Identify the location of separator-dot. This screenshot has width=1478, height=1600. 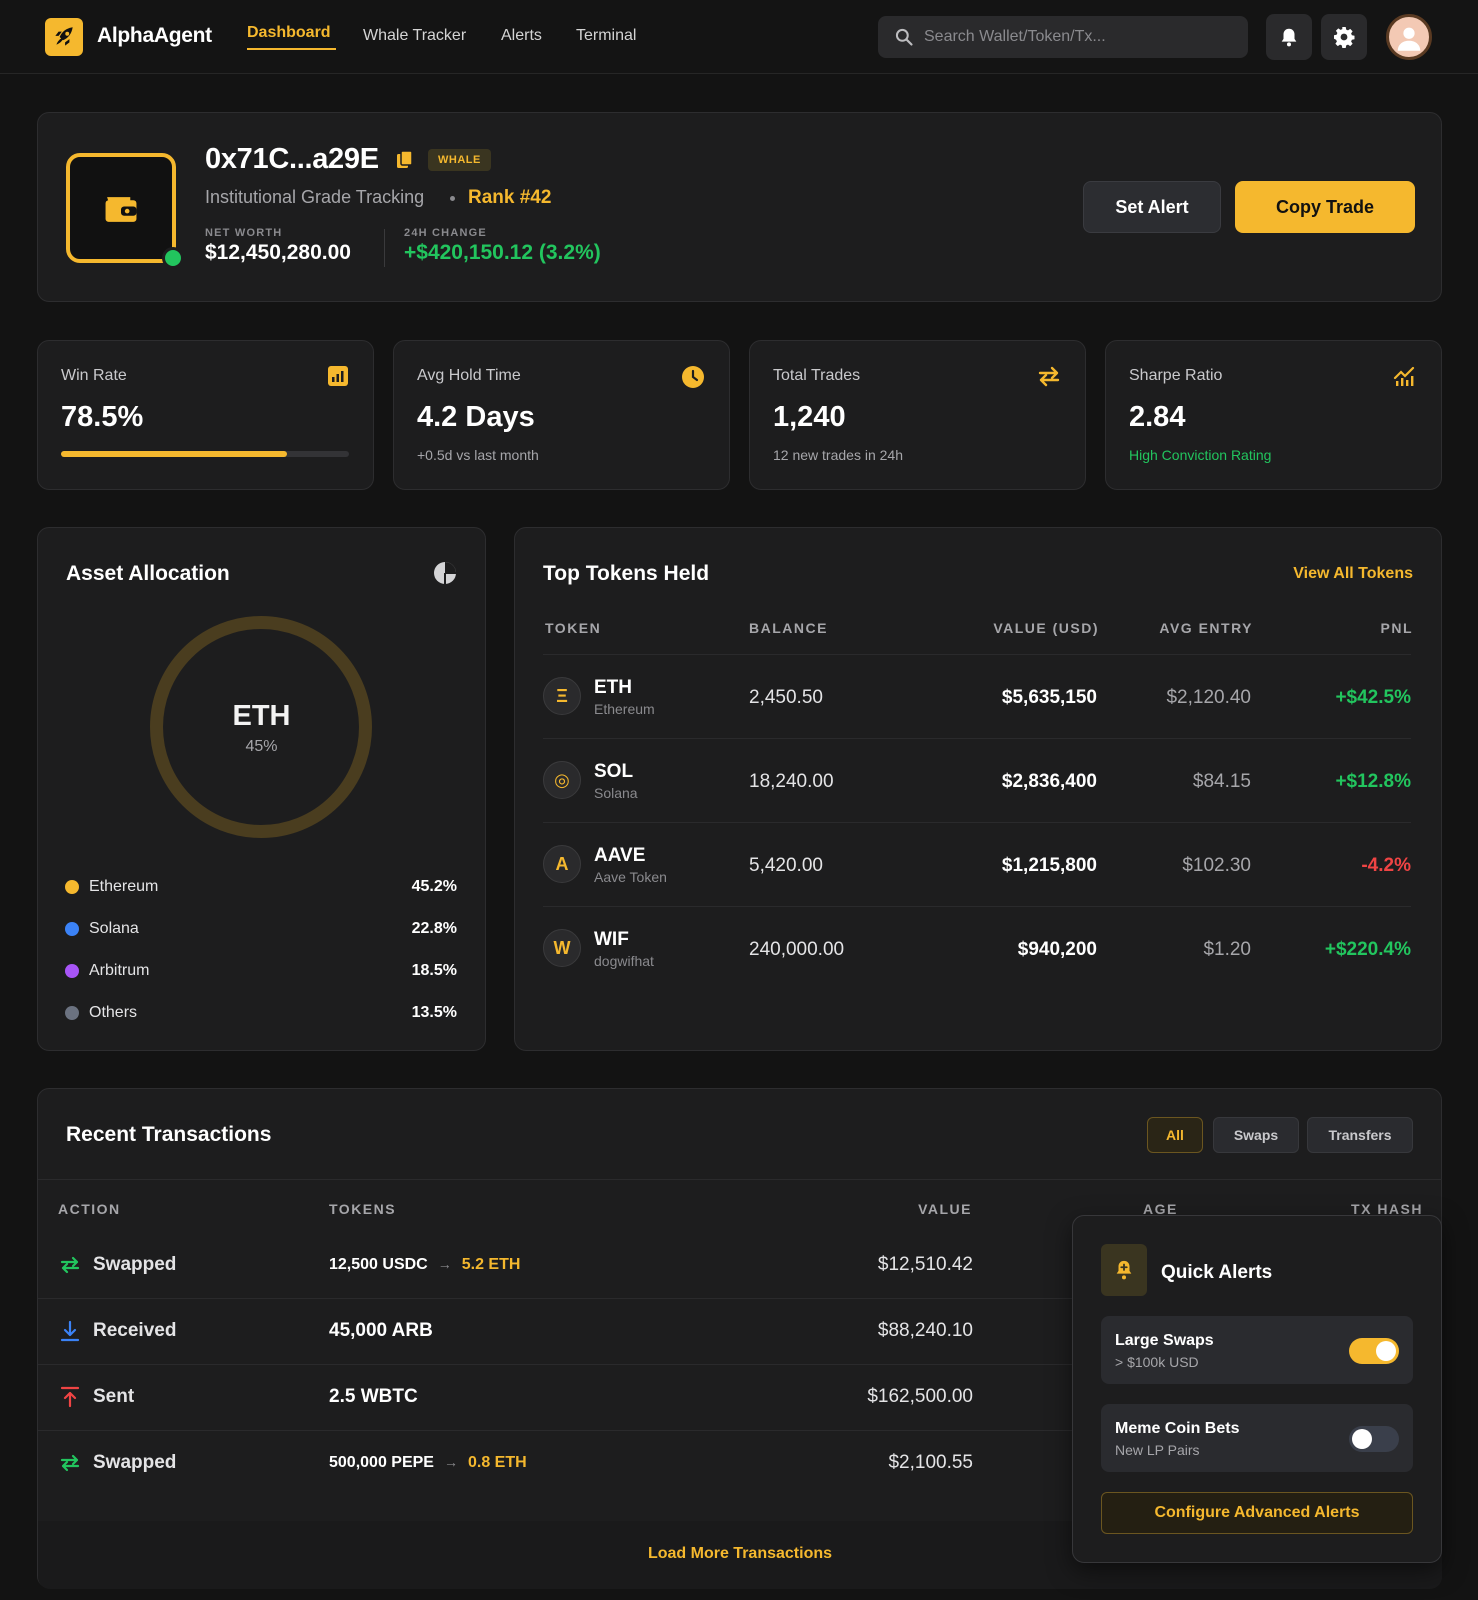
(452, 198).